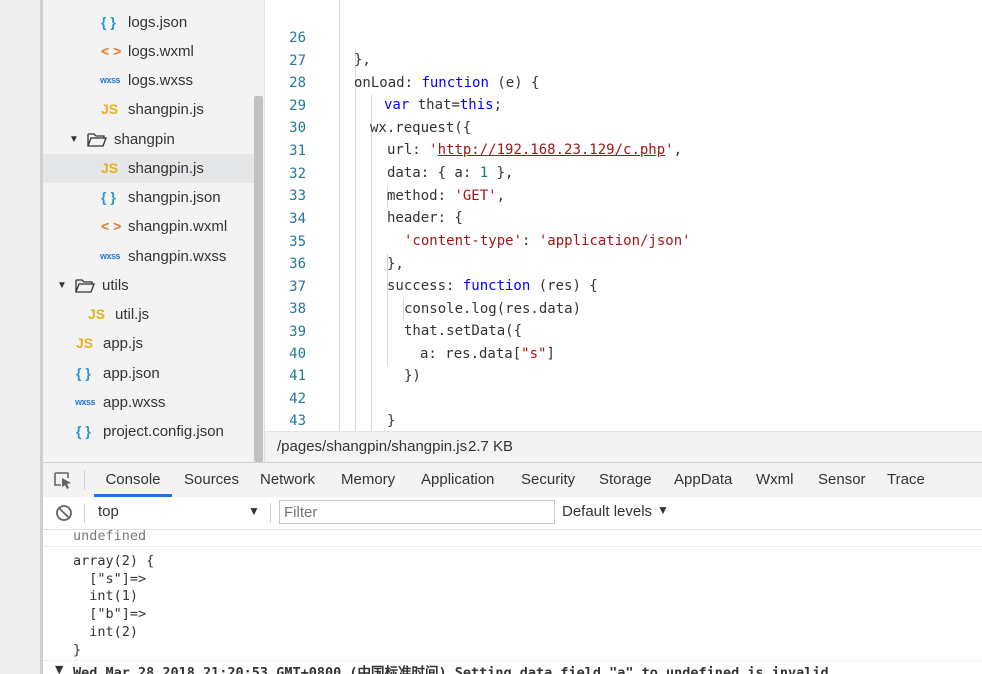 The image size is (982, 674). I want to click on code-line: 30 url: 'http://192.168.23.129/c.php',, so click(473, 126).